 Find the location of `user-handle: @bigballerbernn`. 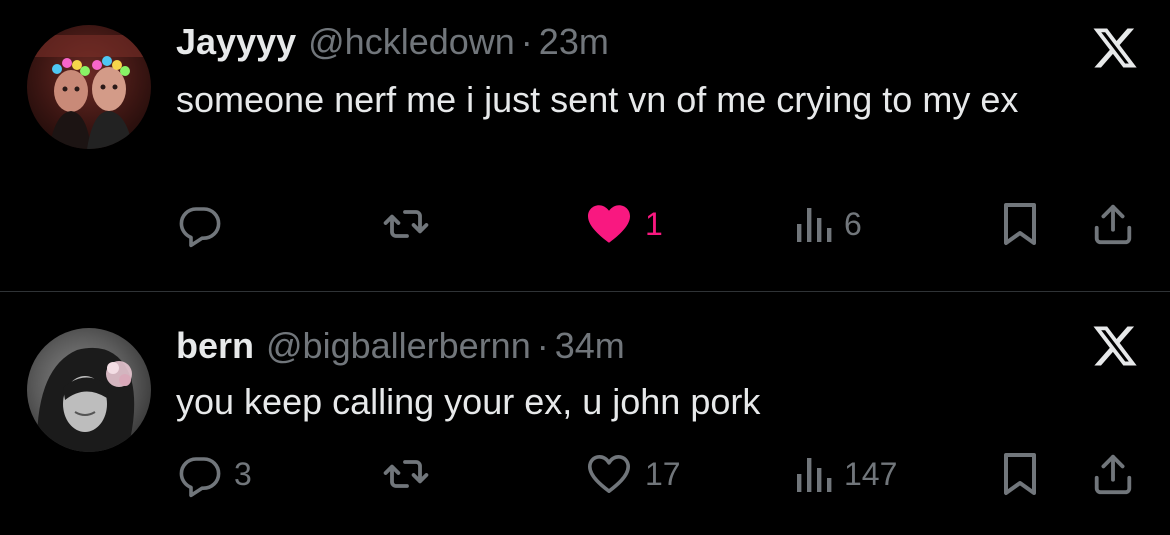

user-handle: @bigballerbernn is located at coordinates (398, 346).